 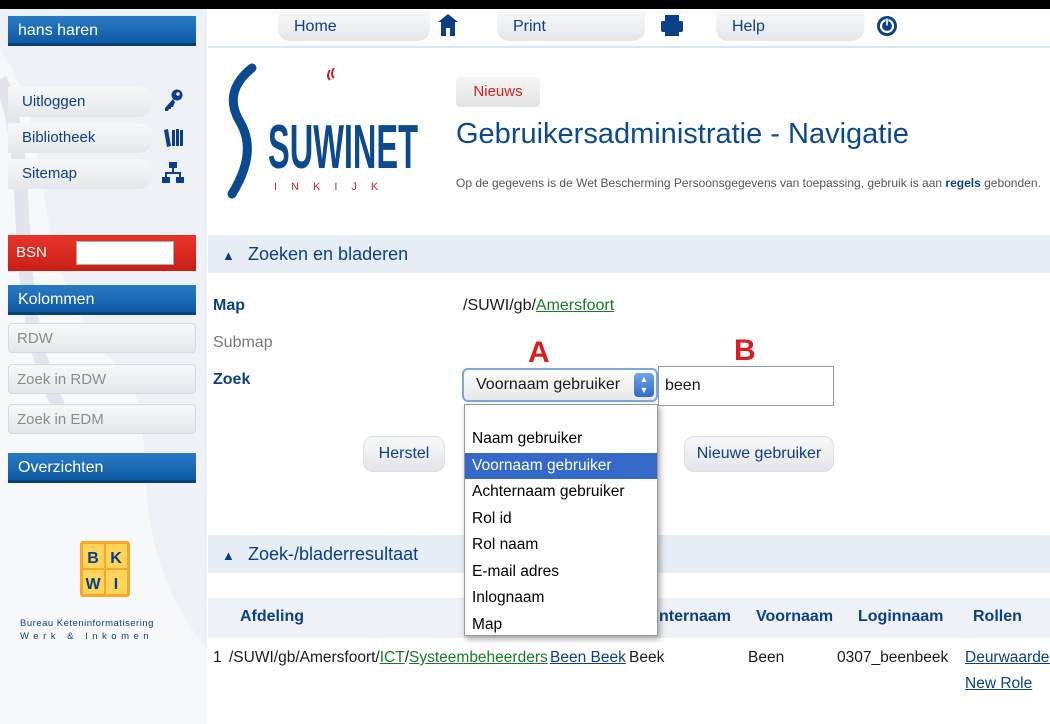 I want to click on nav-help-label: Help, so click(x=748, y=26).